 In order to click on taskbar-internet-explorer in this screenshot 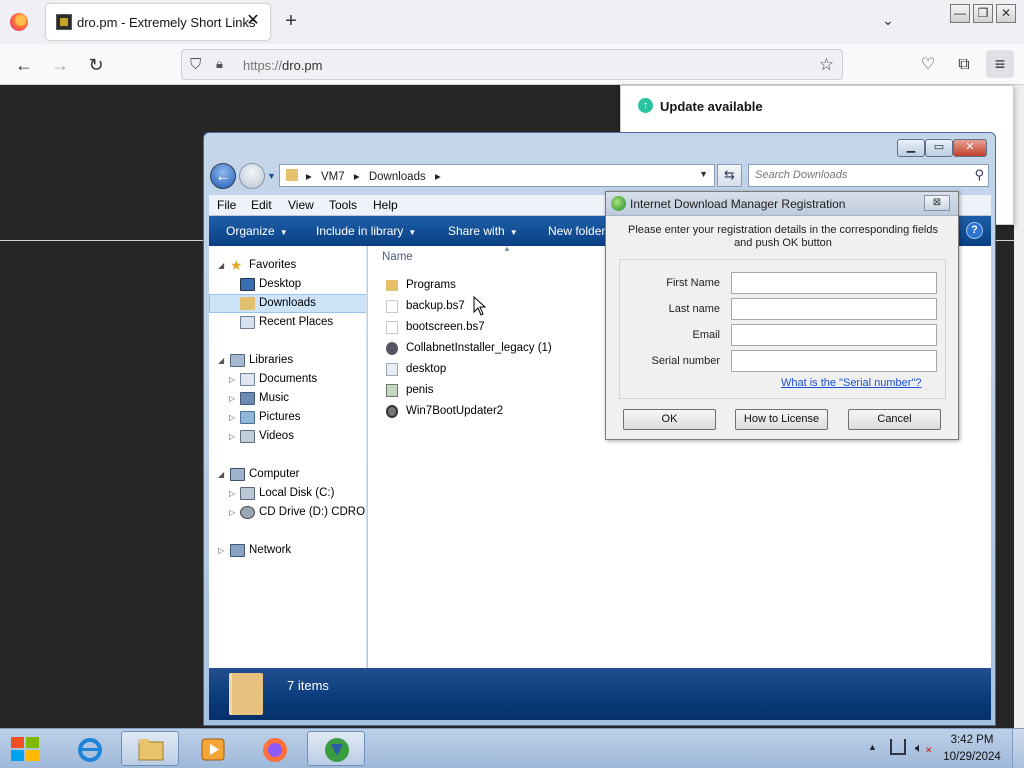, I will do `click(89, 748)`.